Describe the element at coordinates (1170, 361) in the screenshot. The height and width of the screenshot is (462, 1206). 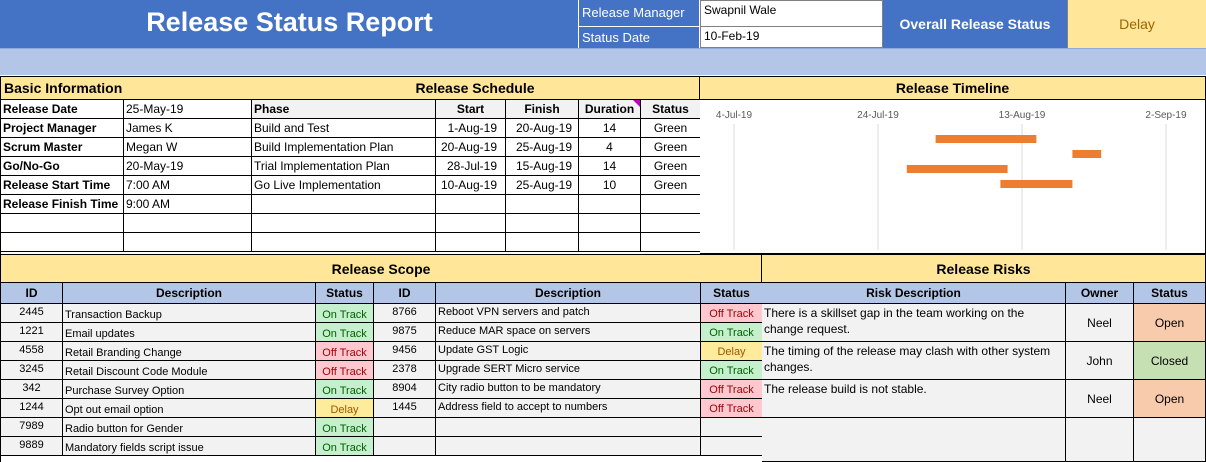
I see `risk-status-badge: Closed` at that location.